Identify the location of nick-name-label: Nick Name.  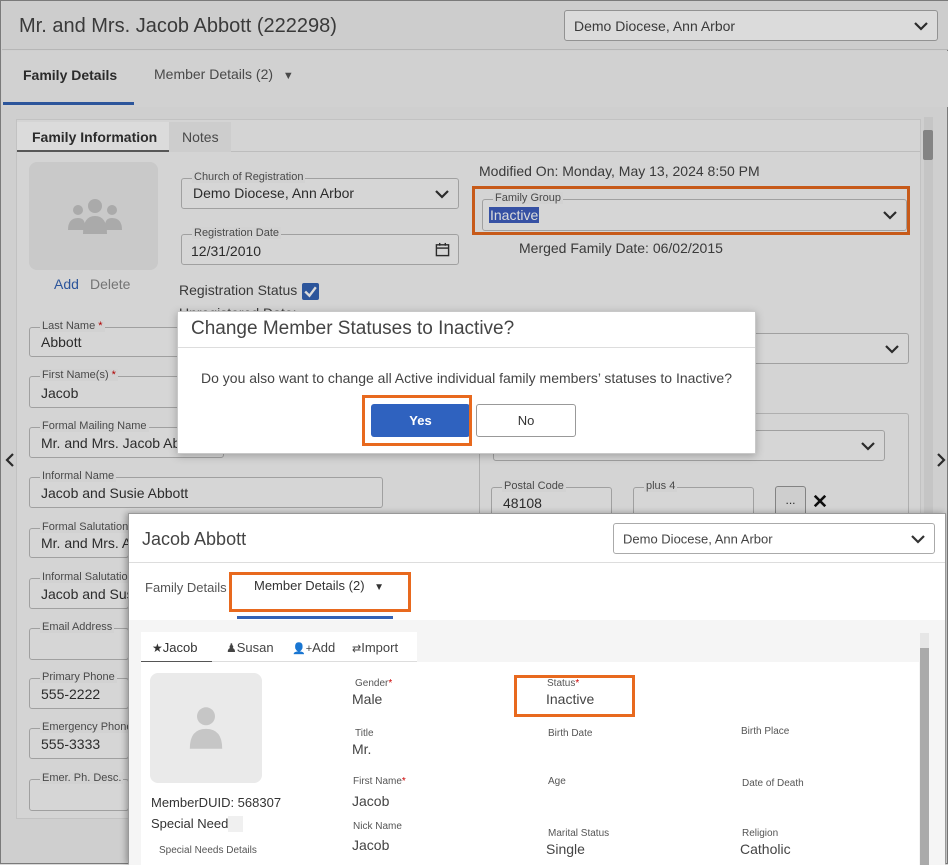
(377, 826).